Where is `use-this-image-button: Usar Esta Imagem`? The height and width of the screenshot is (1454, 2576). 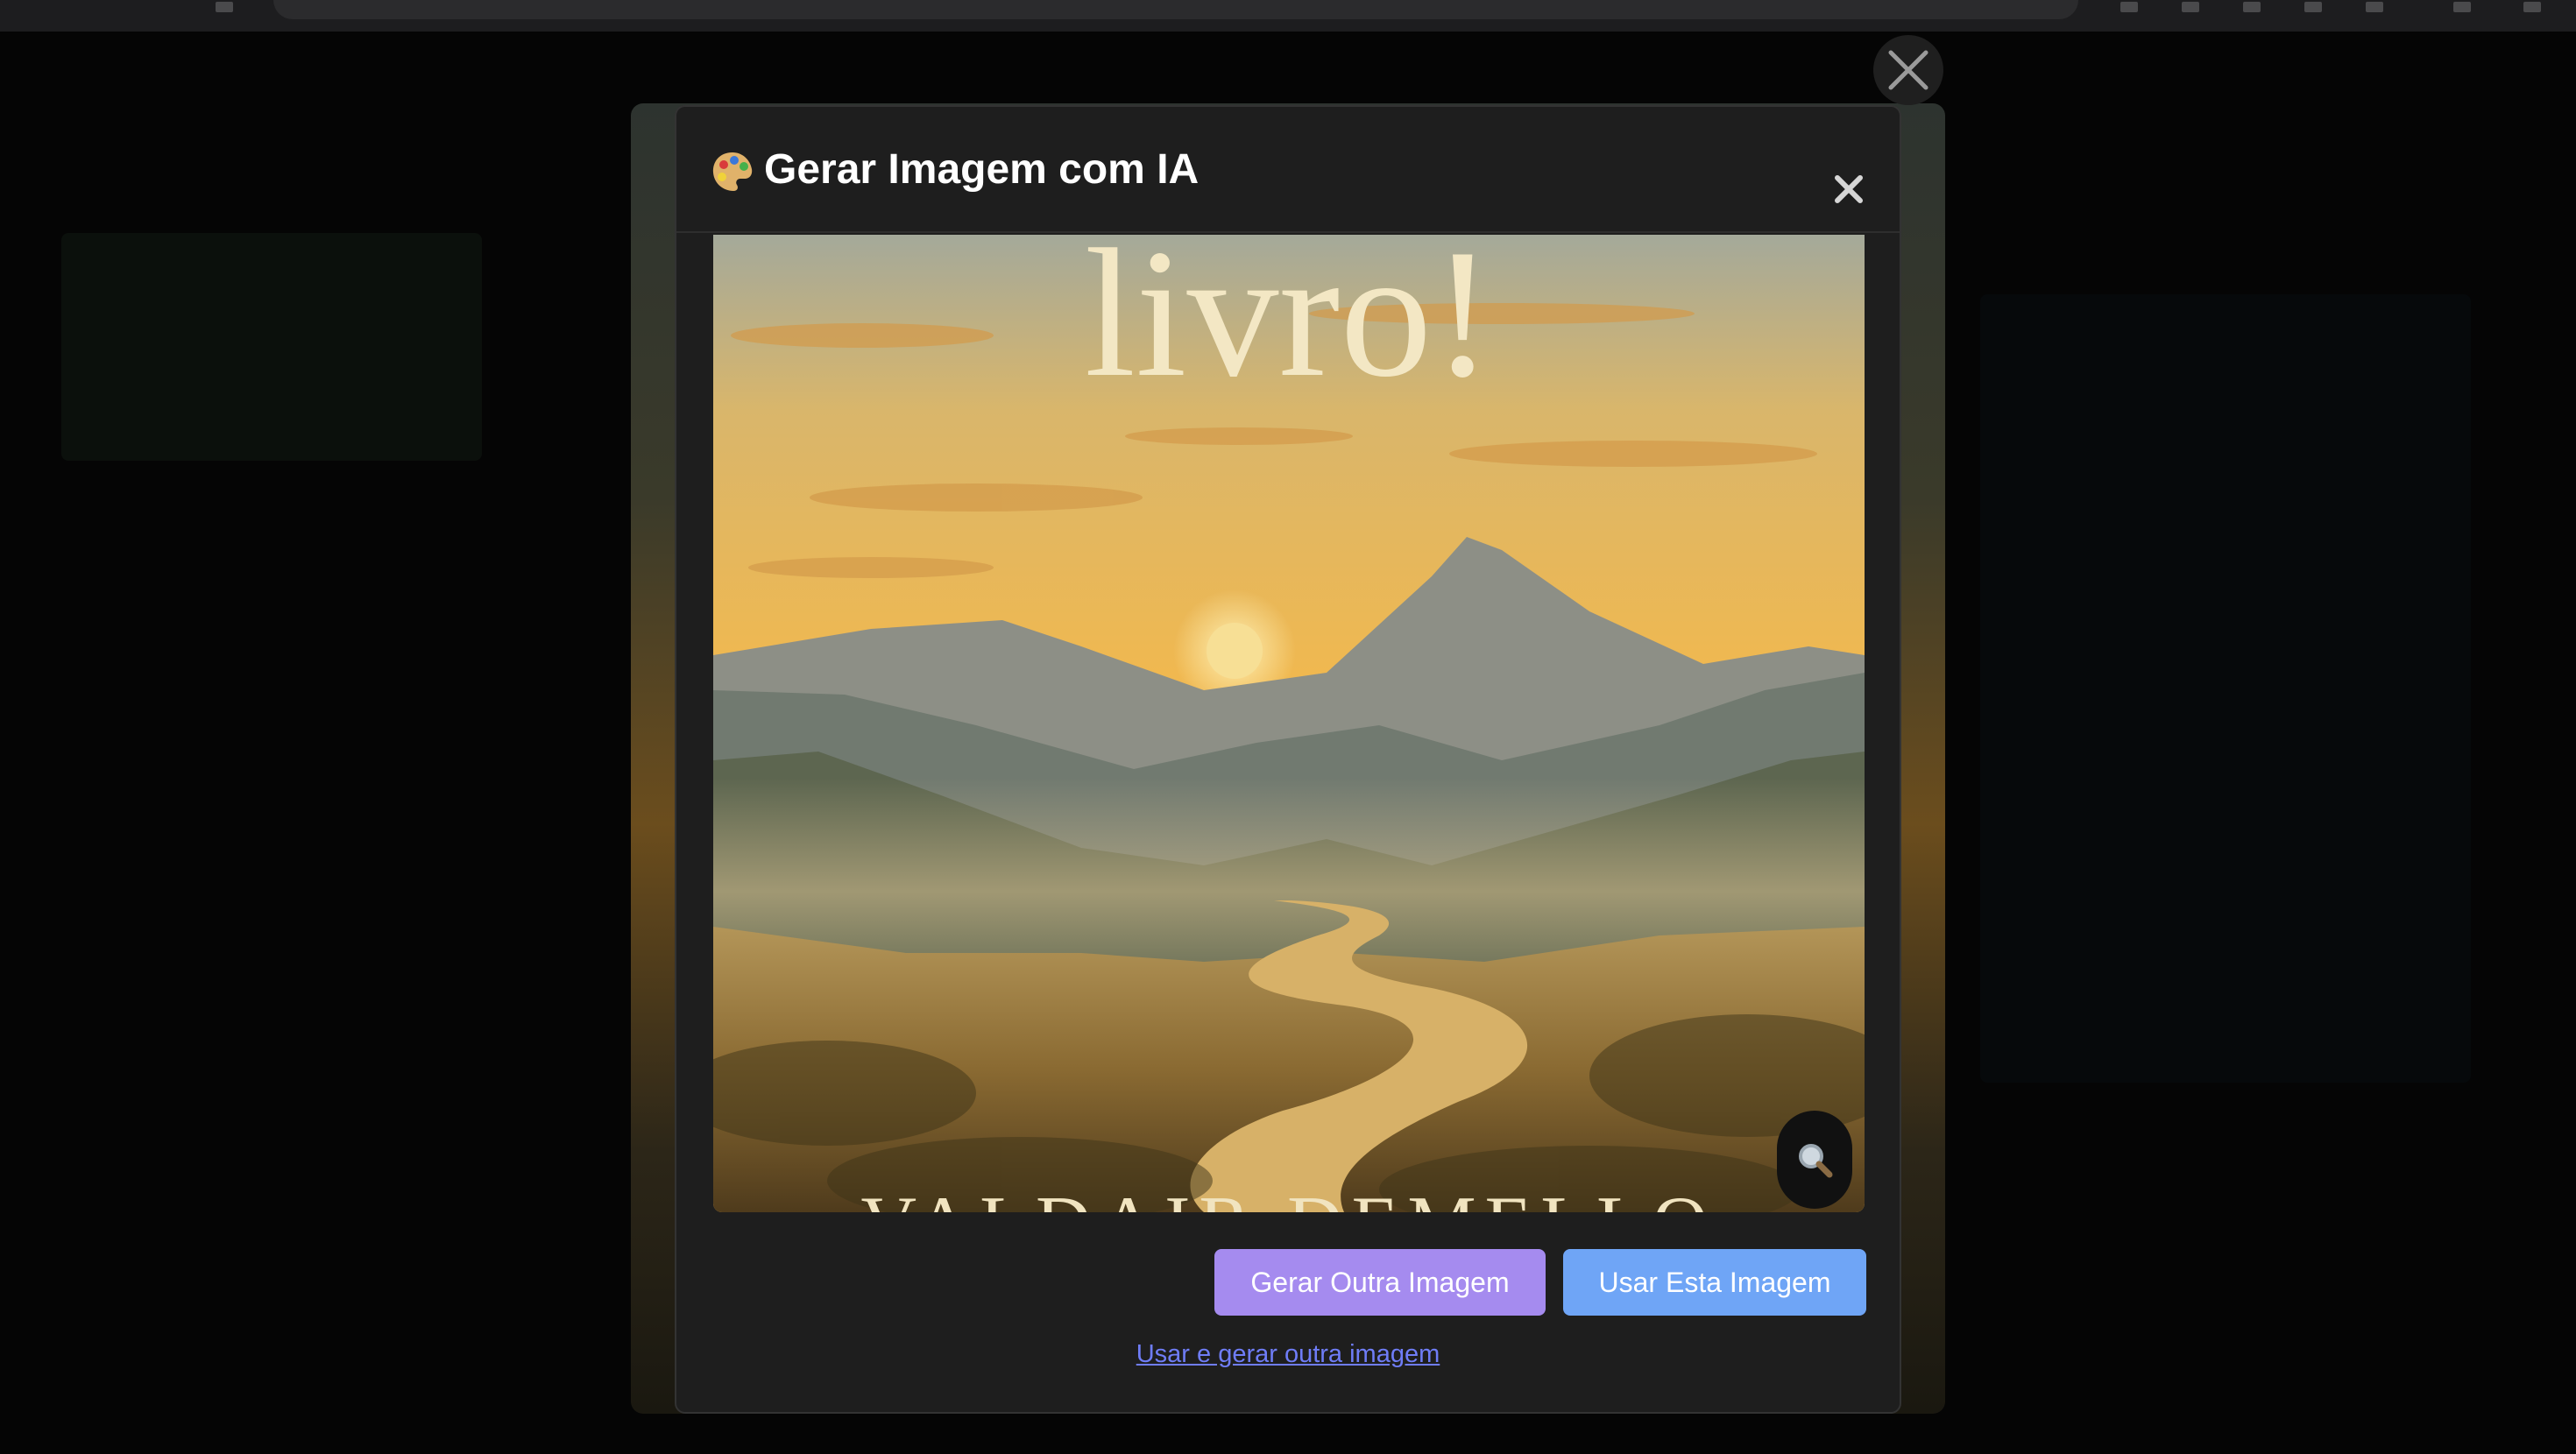 use-this-image-button: Usar Esta Imagem is located at coordinates (1714, 1282).